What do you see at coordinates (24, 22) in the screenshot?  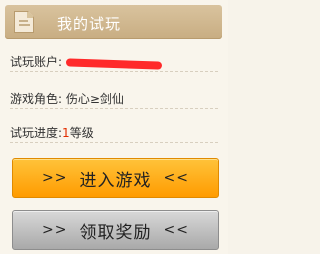 I see `document-icon` at bounding box center [24, 22].